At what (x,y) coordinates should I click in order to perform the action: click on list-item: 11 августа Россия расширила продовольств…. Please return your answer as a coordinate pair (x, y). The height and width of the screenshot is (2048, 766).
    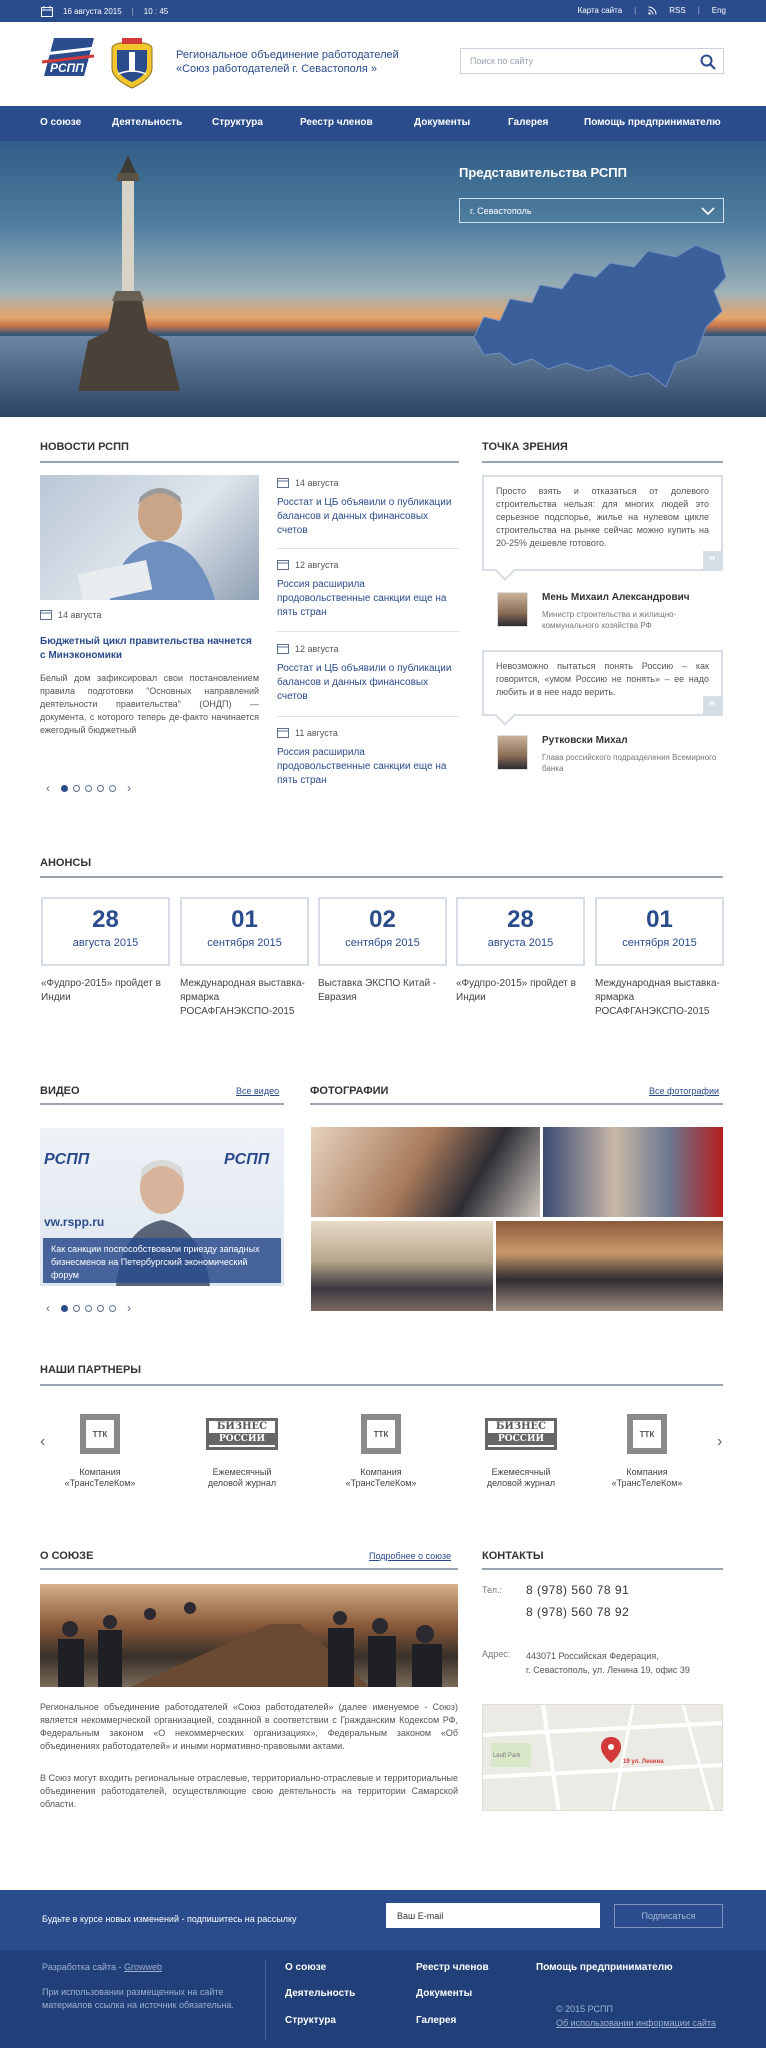
    Looking at the image, I should click on (368, 757).